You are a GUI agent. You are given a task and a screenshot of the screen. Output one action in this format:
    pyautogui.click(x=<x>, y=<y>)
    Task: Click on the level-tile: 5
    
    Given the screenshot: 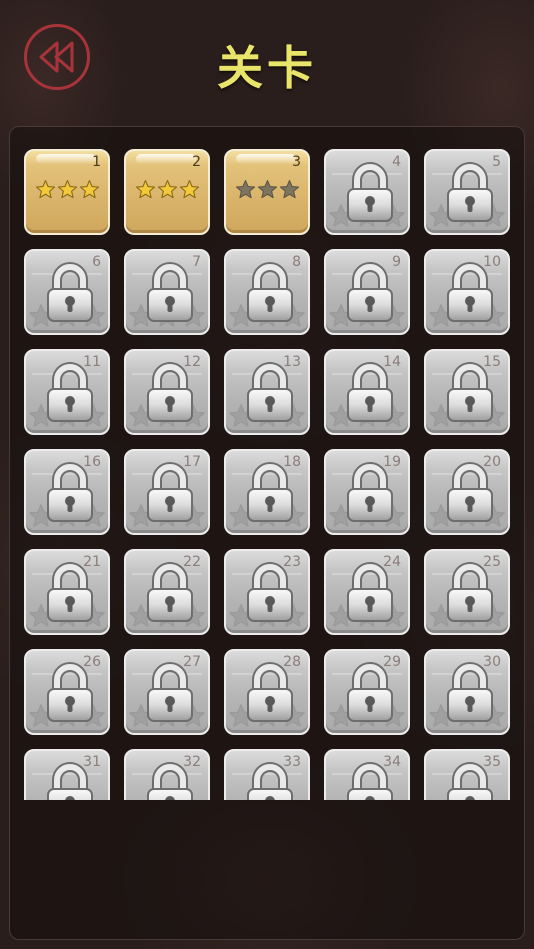 What is the action you would take?
    pyautogui.click(x=467, y=192)
    